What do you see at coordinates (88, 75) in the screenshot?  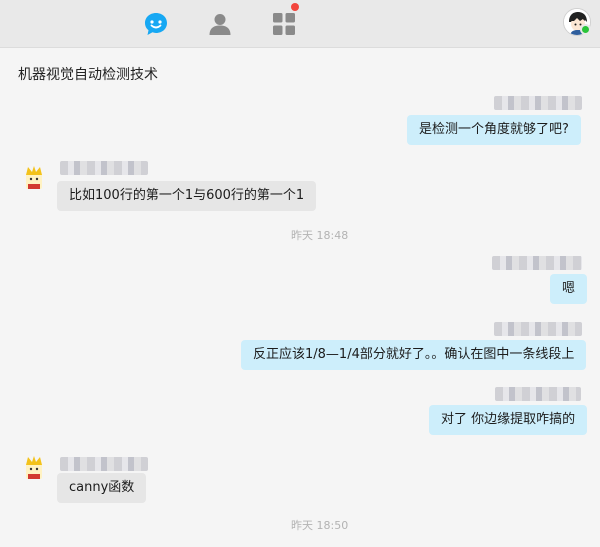 I see `chat-title: 机器视觉自动检测技术` at bounding box center [88, 75].